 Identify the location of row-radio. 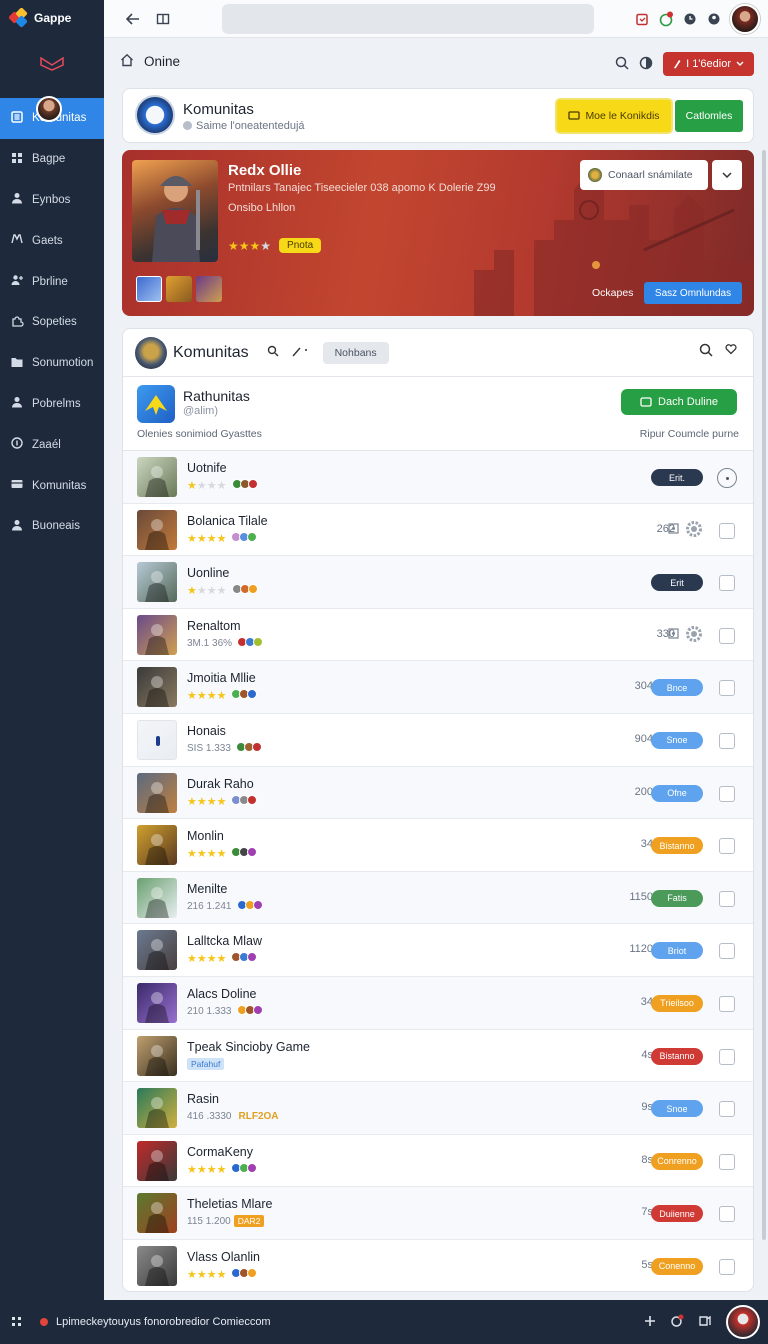
(727, 478).